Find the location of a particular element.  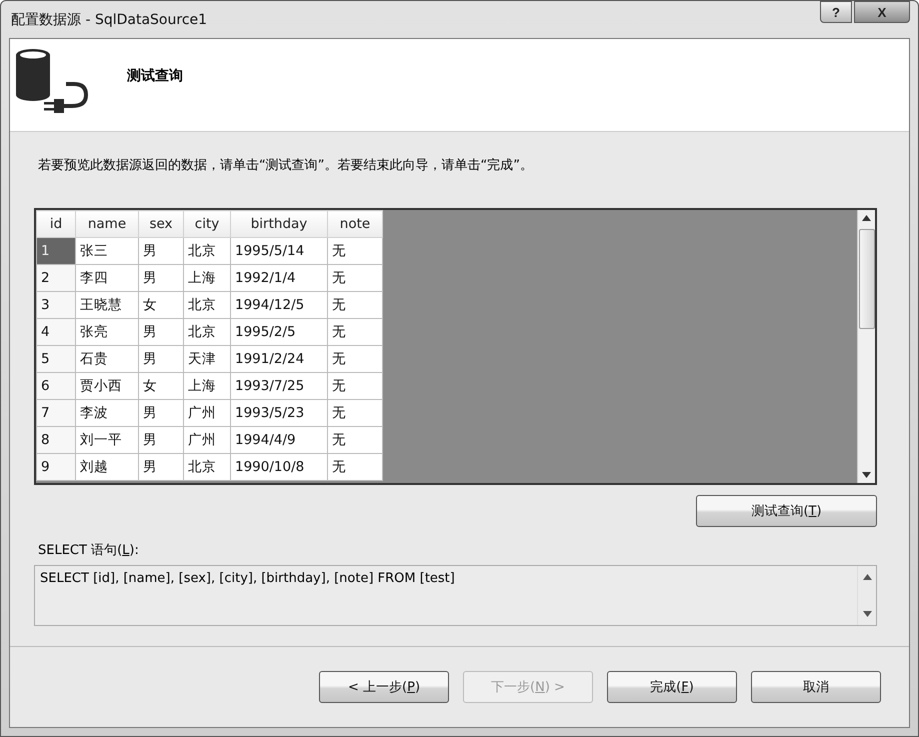

select-statement-label: SELECT 语句(L): is located at coordinates (88, 550).